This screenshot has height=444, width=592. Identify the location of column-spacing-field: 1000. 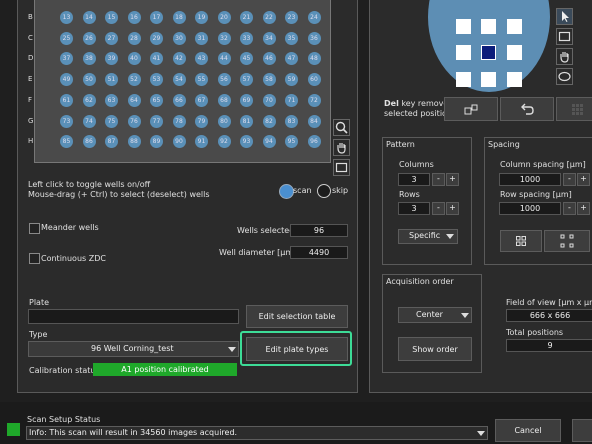
(530, 179).